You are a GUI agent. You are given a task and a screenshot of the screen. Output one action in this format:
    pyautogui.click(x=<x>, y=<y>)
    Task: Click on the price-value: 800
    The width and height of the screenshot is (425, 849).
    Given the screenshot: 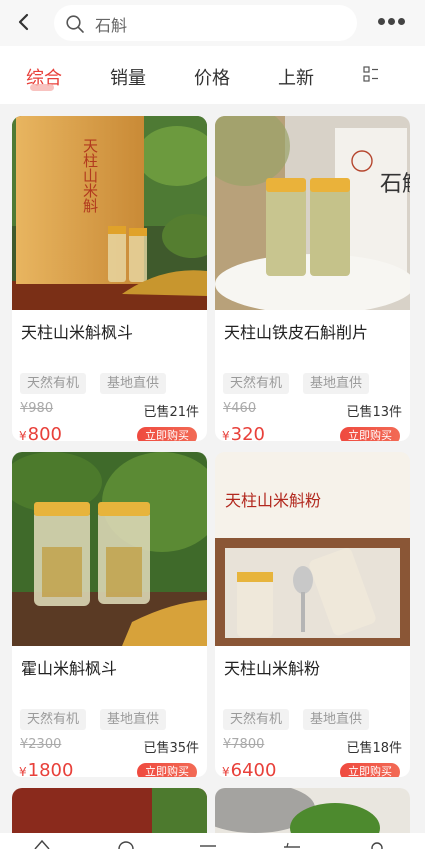 What is the action you would take?
    pyautogui.click(x=44, y=432)
    